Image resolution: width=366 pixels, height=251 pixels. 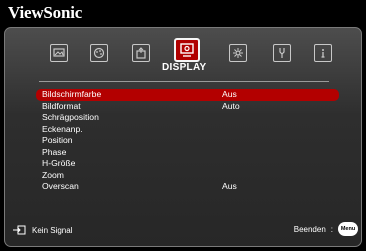 I want to click on menu-item-label: Bildschirmfarbe, so click(x=72, y=94).